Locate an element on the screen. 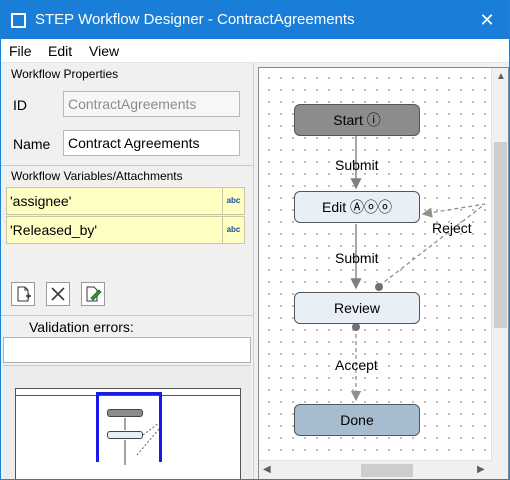 The image size is (510, 480). diagram-overview is located at coordinates (127, 422).